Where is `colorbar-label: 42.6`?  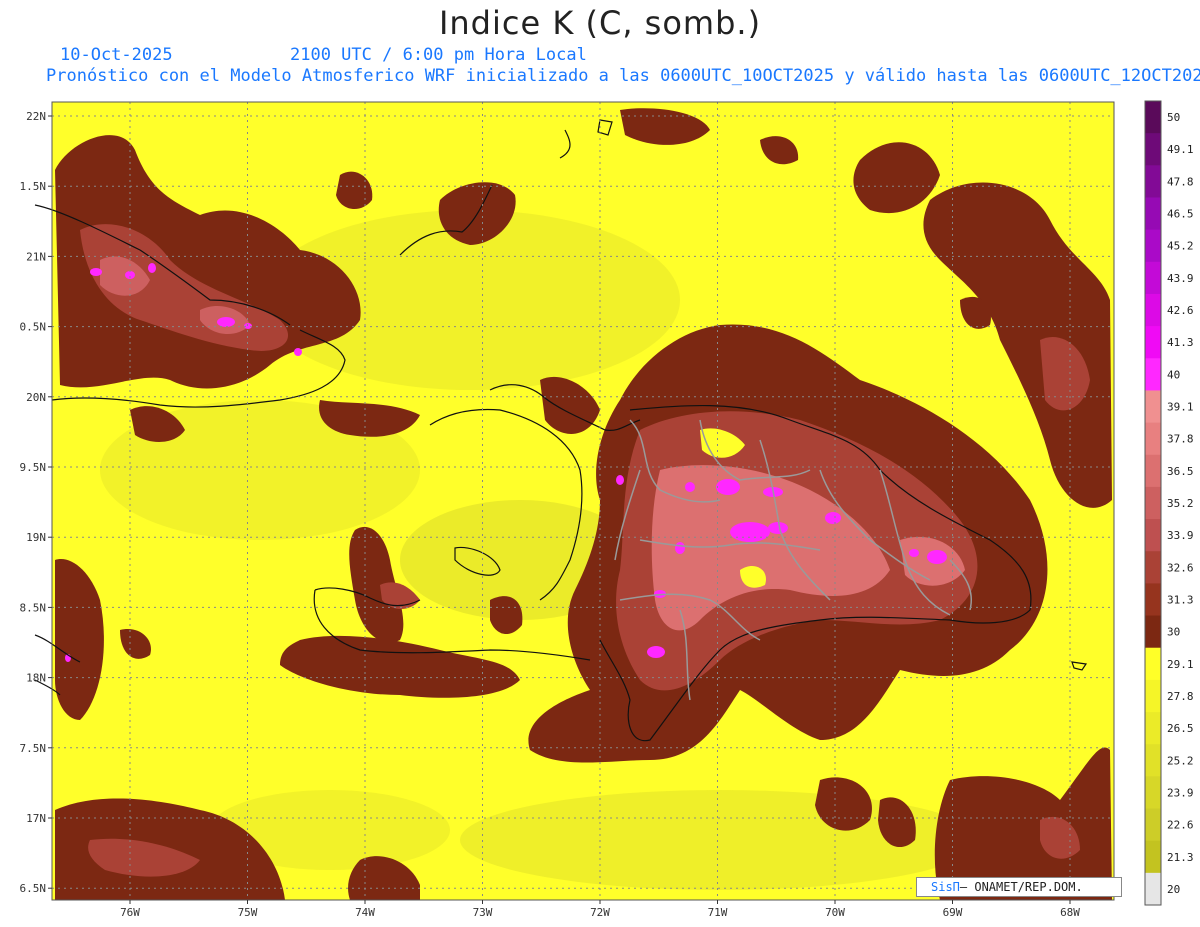
colorbar-label: 42.6 is located at coordinates (1180, 310).